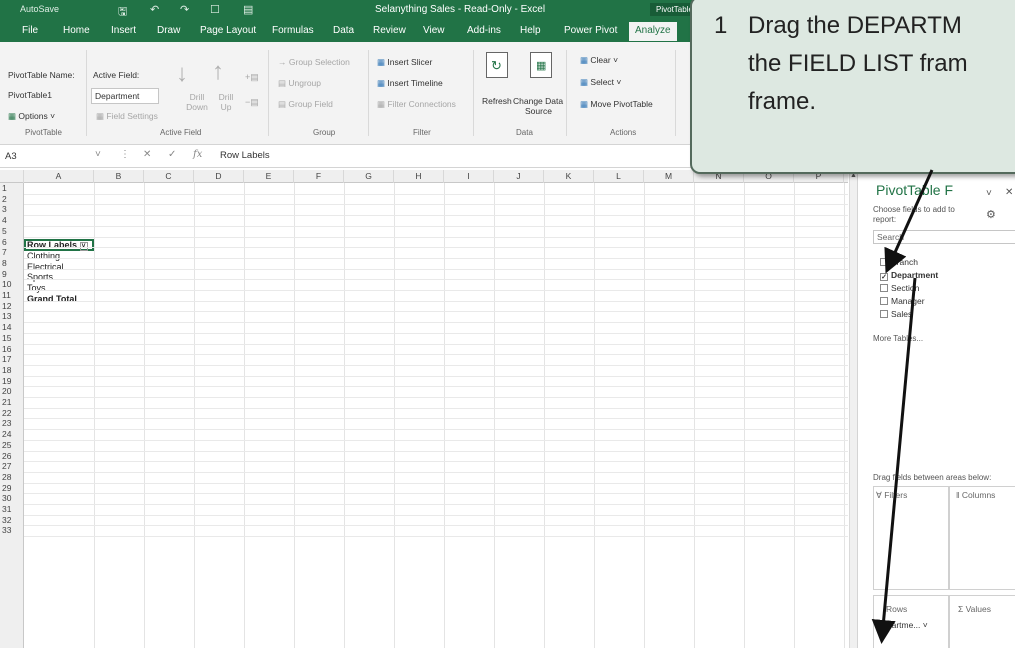  I want to click on callout-arrow, so click(909, 221).